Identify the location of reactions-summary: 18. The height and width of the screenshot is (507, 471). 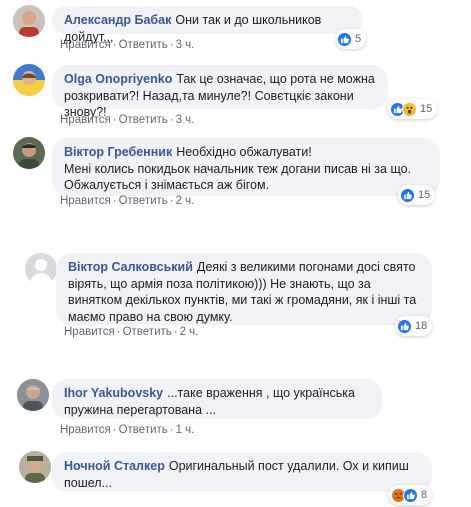
(414, 326).